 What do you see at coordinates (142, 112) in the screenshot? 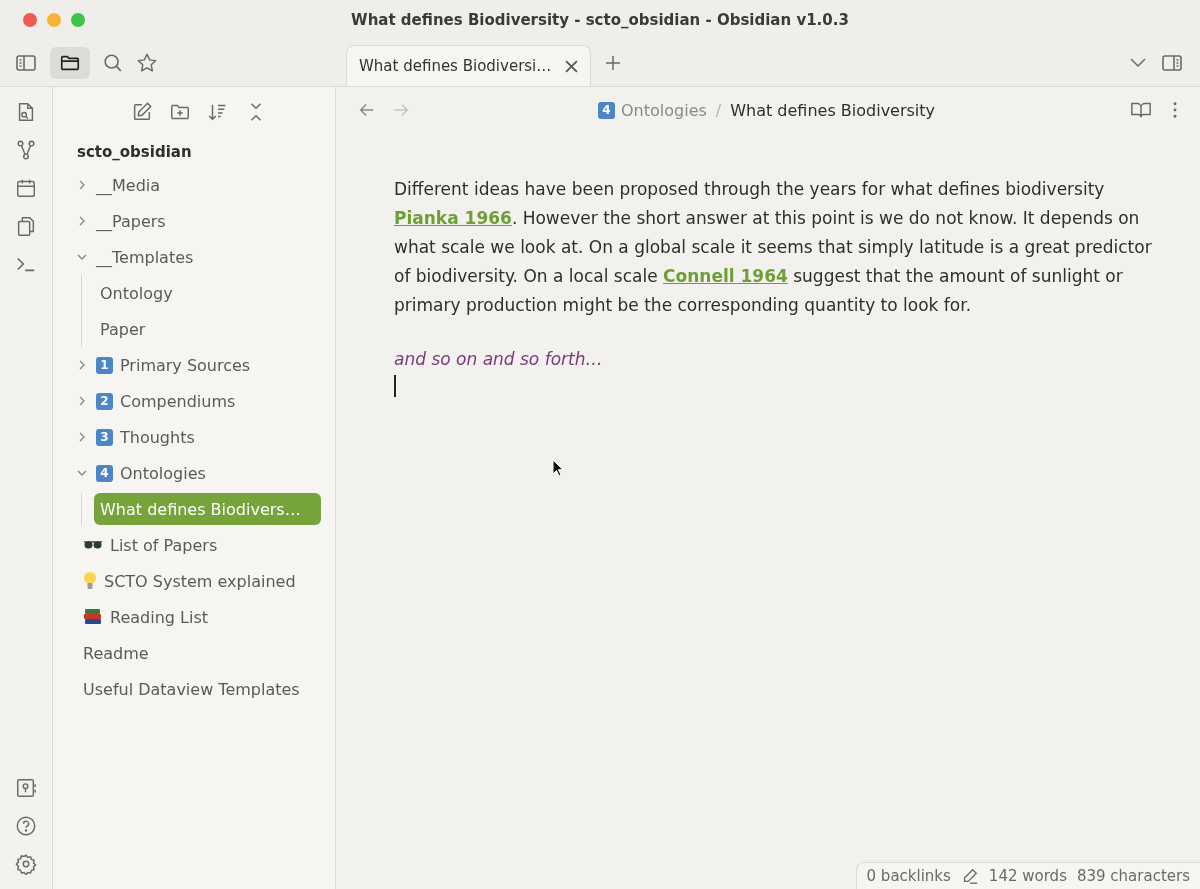
I see `new-note-icon` at bounding box center [142, 112].